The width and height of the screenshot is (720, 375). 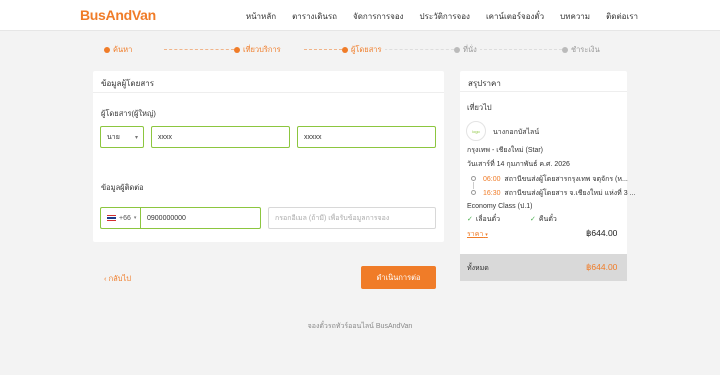 What do you see at coordinates (128, 113) in the screenshot?
I see `passenger-type-label: ผู้โดยสาร(ผู้ใหญ่)` at bounding box center [128, 113].